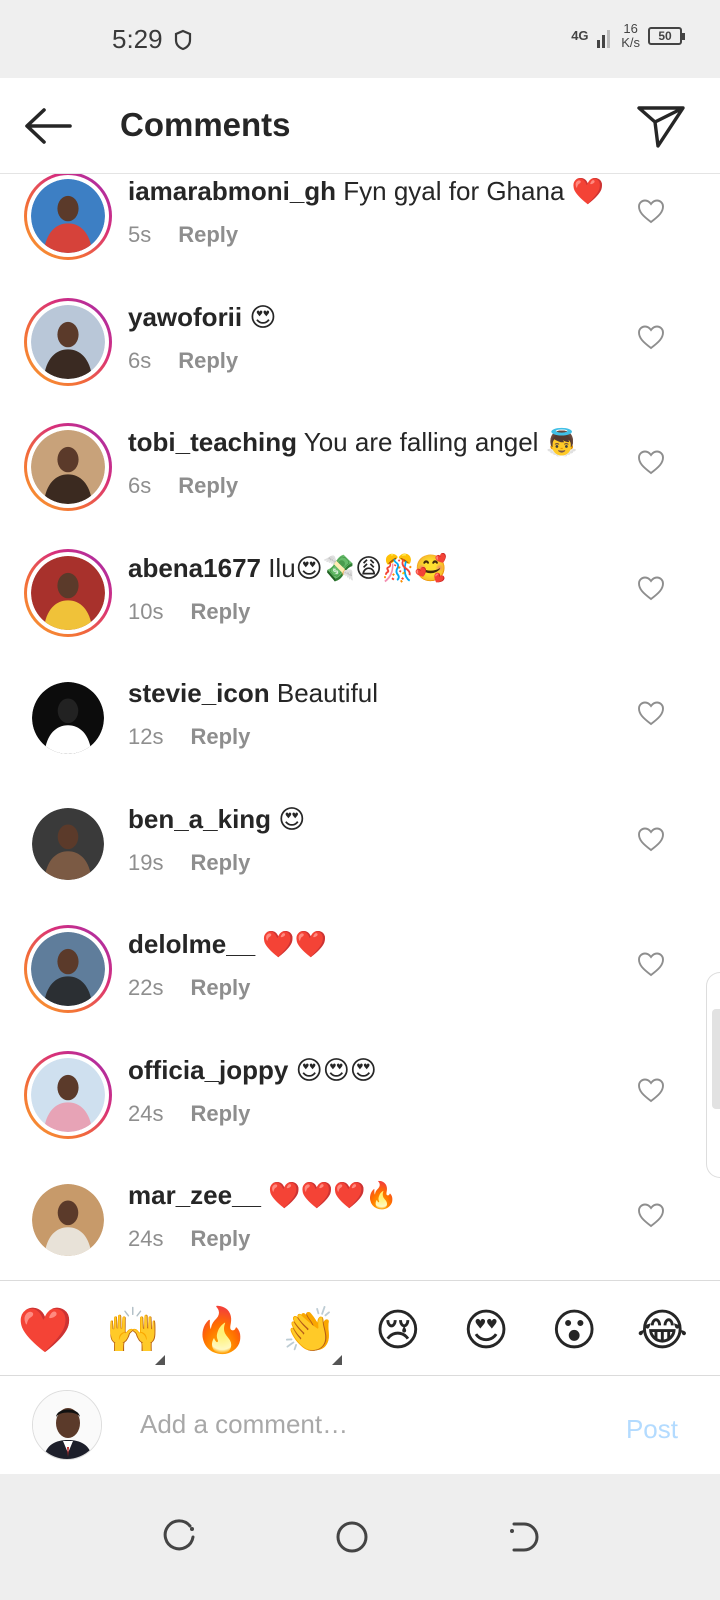 The image size is (720, 1600). What do you see at coordinates (630, 42) in the screenshot?
I see `speed-unit: K/s` at bounding box center [630, 42].